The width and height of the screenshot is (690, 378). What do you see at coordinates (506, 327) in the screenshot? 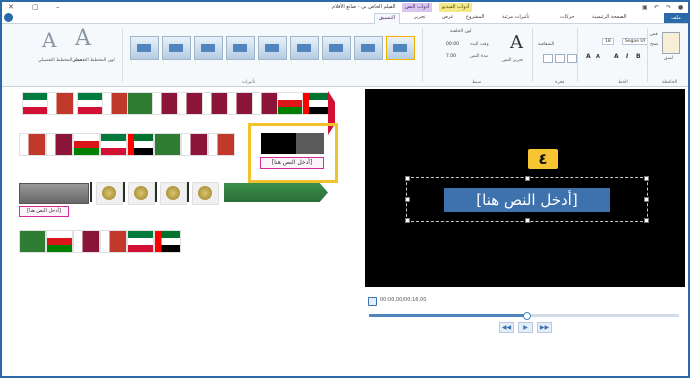
I see `previous-frame-button: ◀◀` at bounding box center [506, 327].